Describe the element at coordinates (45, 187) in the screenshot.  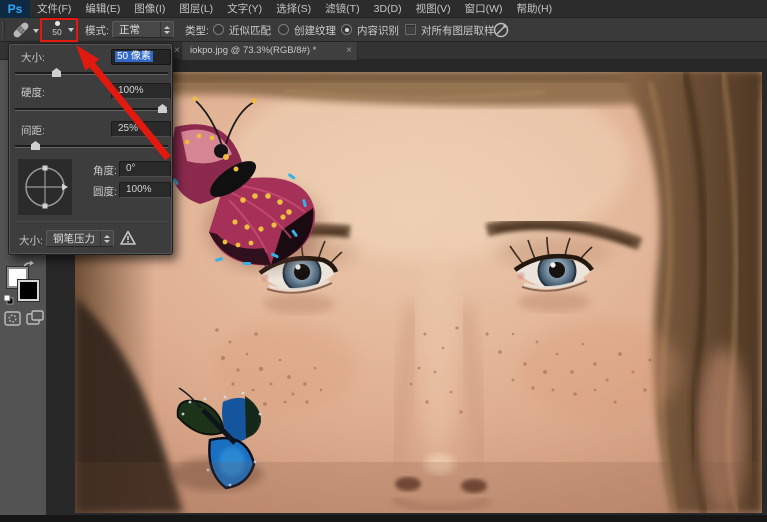
I see `angle-dial` at that location.